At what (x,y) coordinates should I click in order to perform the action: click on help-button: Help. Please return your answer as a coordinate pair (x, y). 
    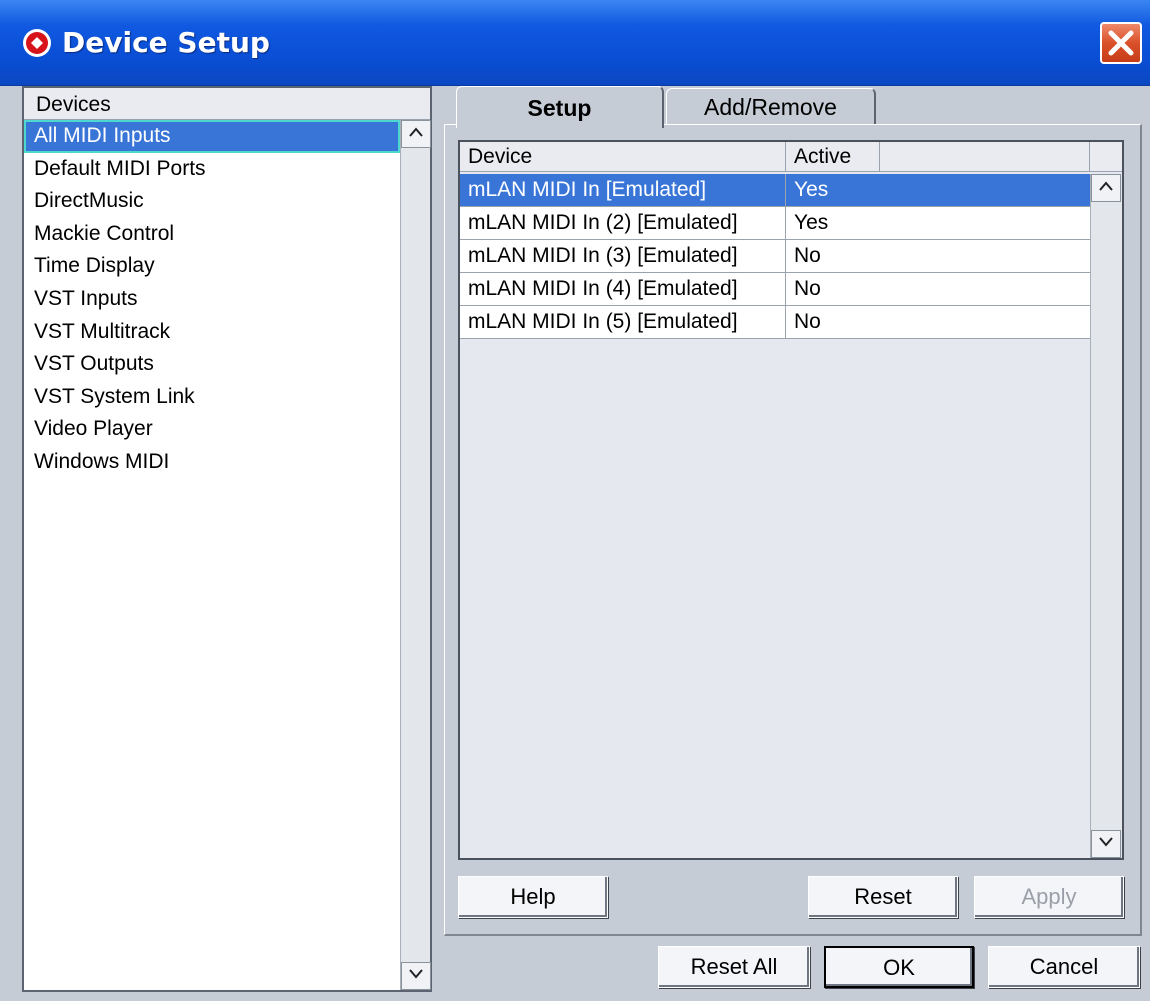
    Looking at the image, I should click on (533, 897).